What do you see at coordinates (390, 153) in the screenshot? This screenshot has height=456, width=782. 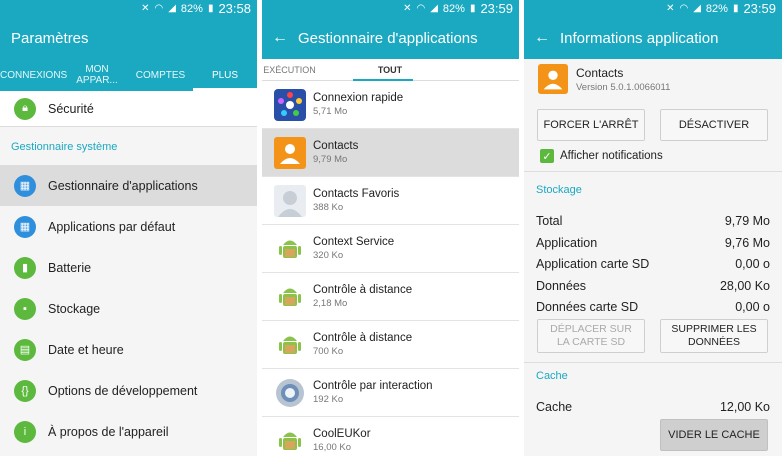 I see `app-list-item: Contacts 9,79 Mo` at bounding box center [390, 153].